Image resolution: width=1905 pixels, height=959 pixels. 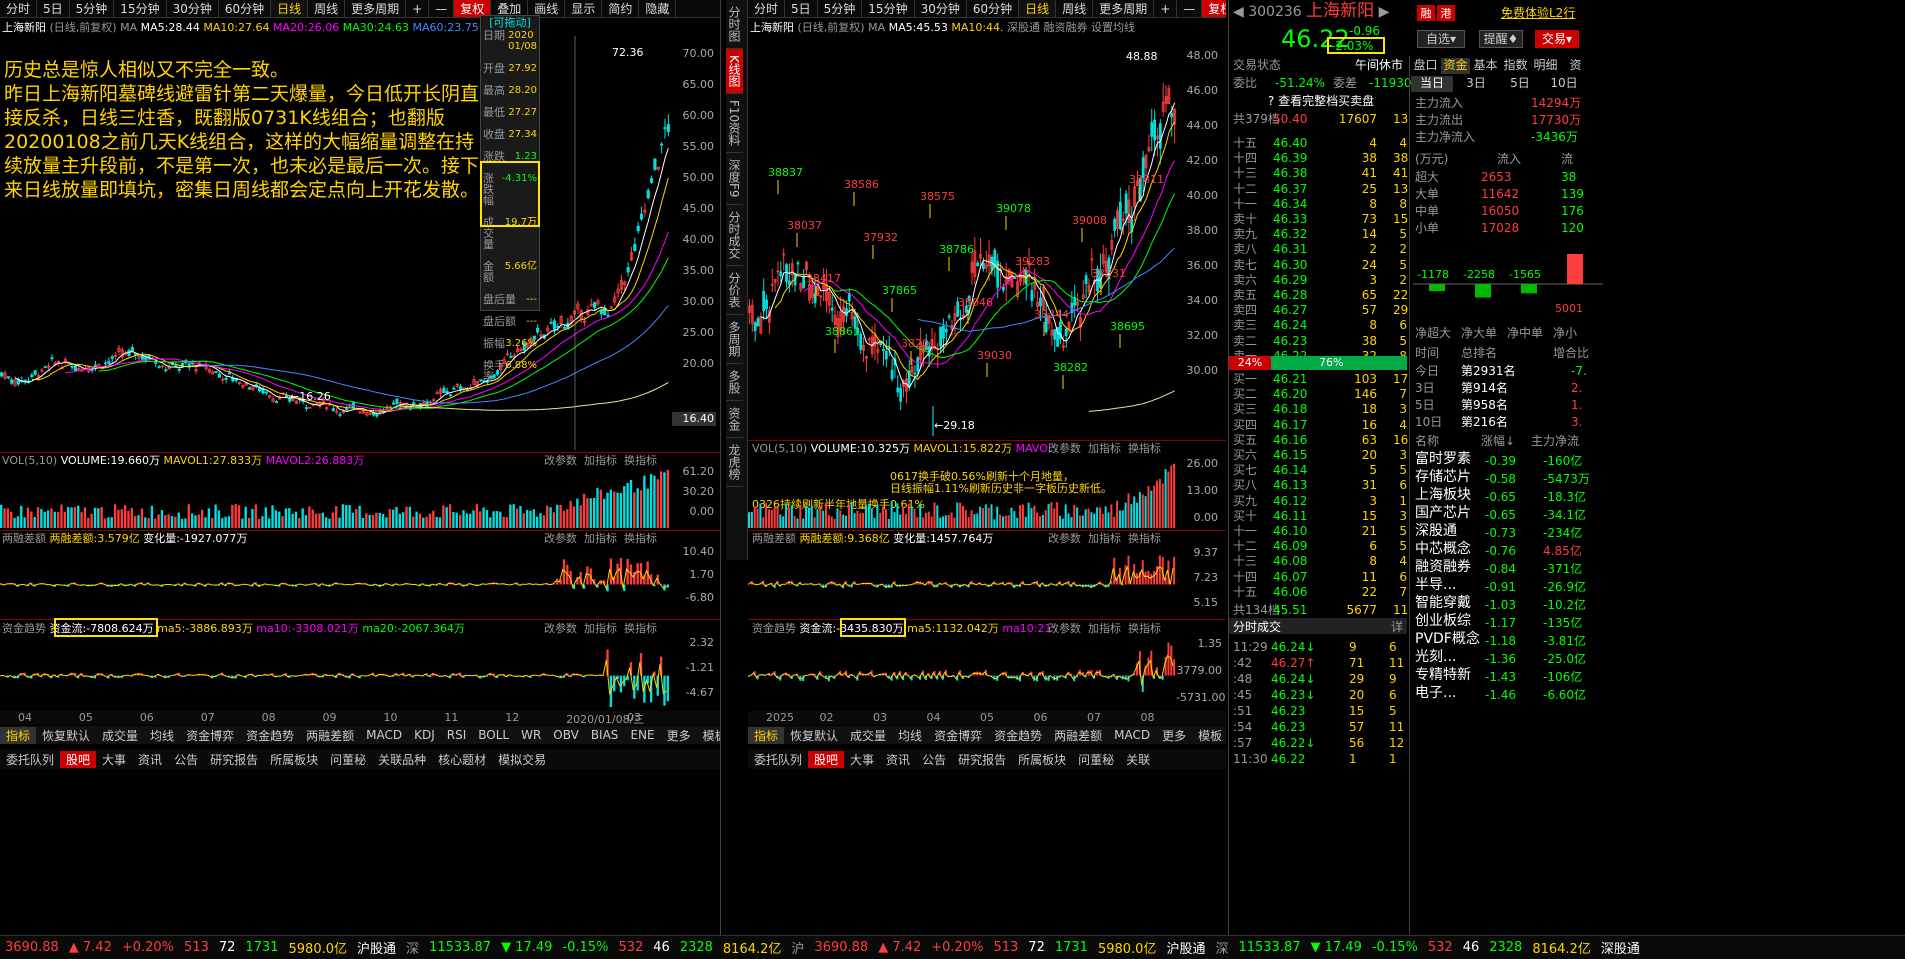 What do you see at coordinates (32, 947) in the screenshot?
I see `sh-index: 3690.88` at bounding box center [32, 947].